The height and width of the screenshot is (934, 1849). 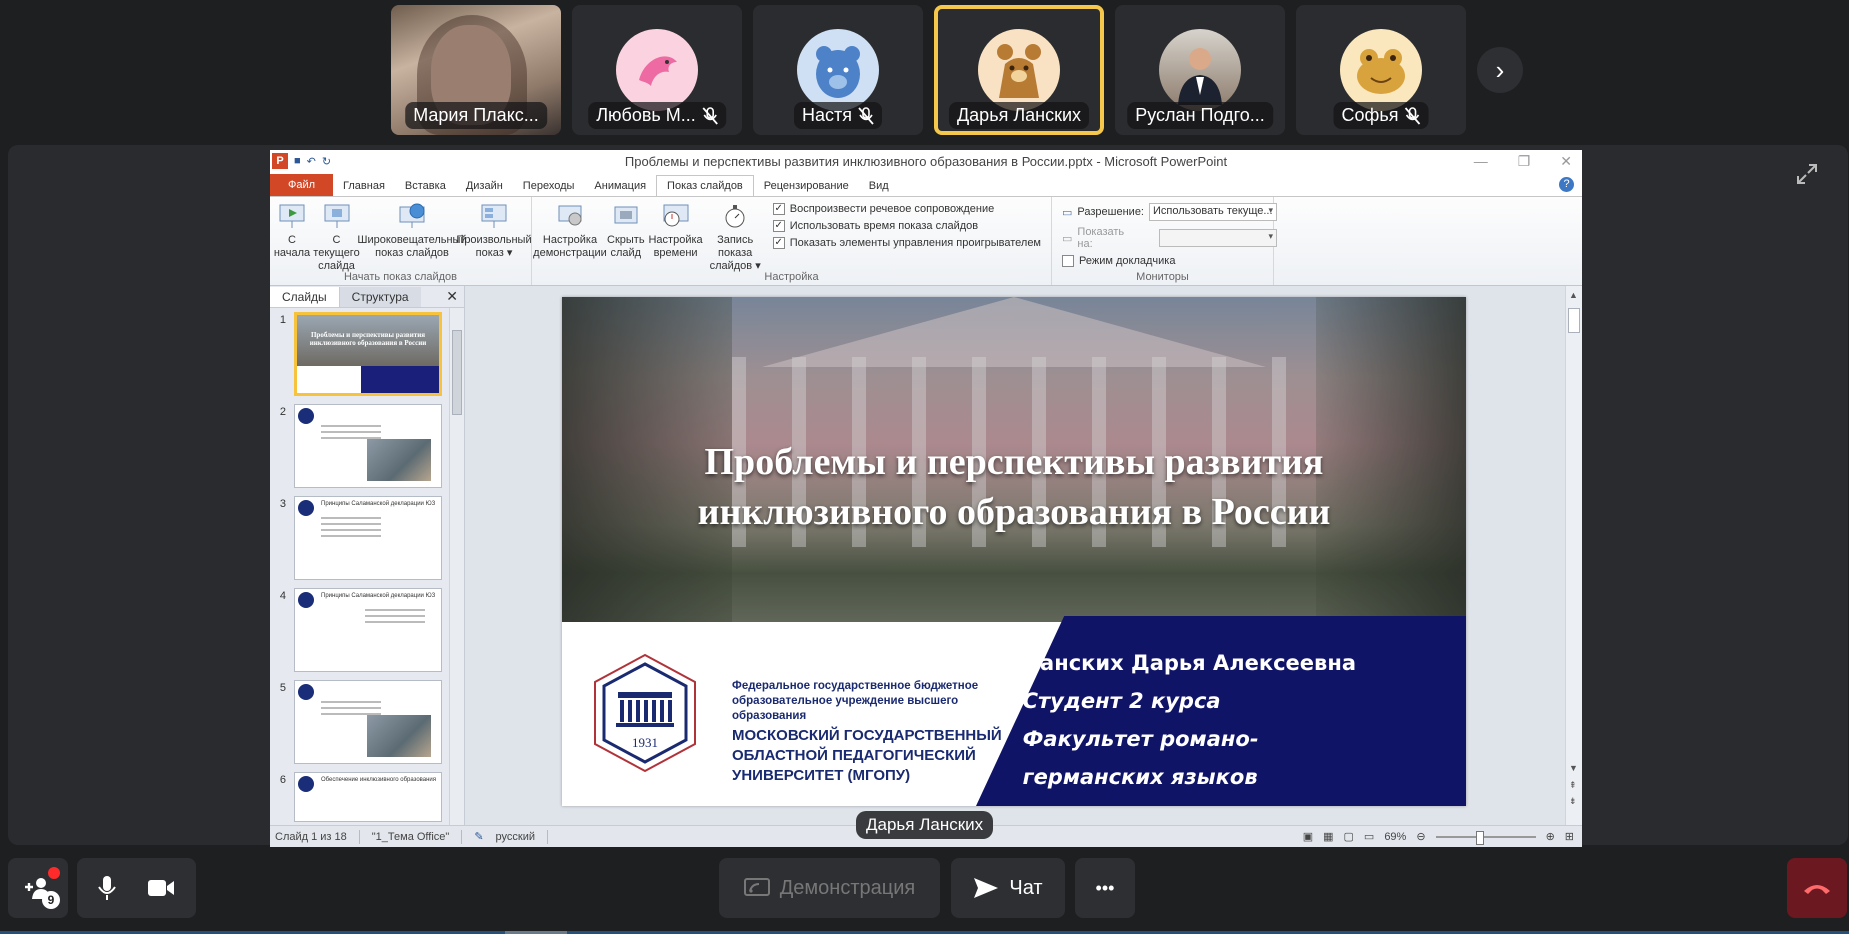 I want to click on group-label: Настройка, so click(x=791, y=277).